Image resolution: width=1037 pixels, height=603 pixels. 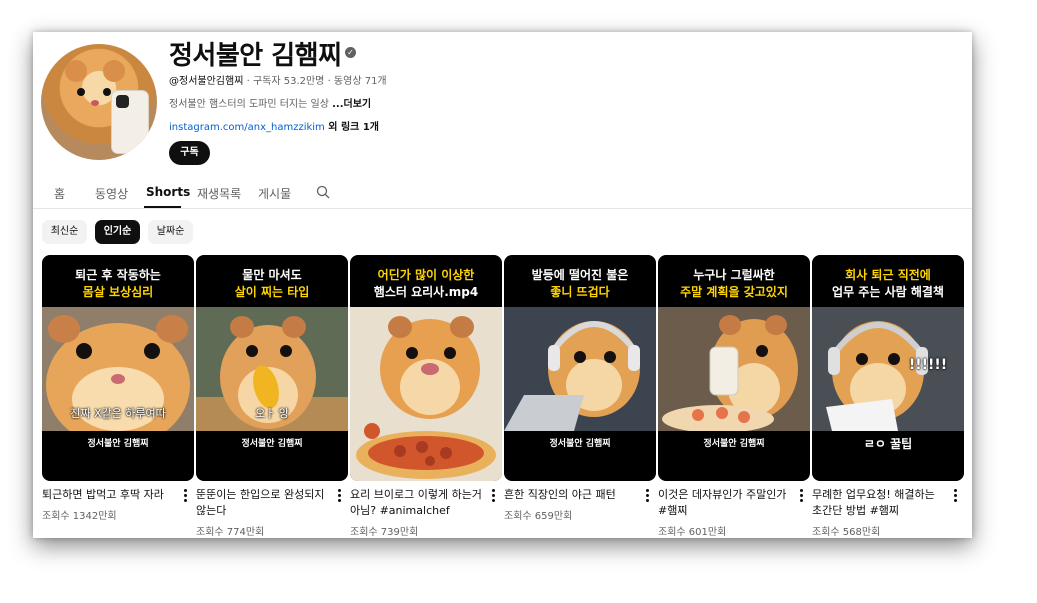 What do you see at coordinates (928, 365) in the screenshot?
I see `thumbnail-subtitle: !!!!!!` at bounding box center [928, 365].